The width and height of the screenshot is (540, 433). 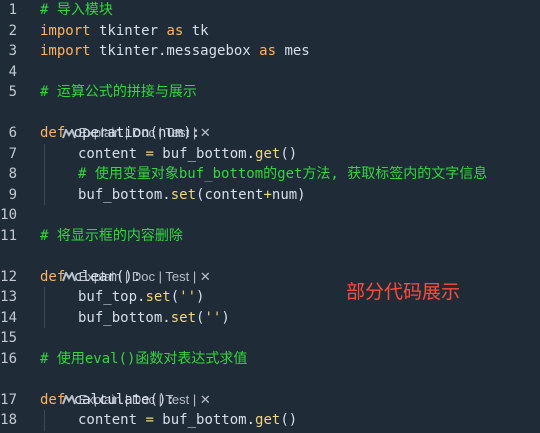 What do you see at coordinates (8, 358) in the screenshot?
I see `line-number: 16` at bounding box center [8, 358].